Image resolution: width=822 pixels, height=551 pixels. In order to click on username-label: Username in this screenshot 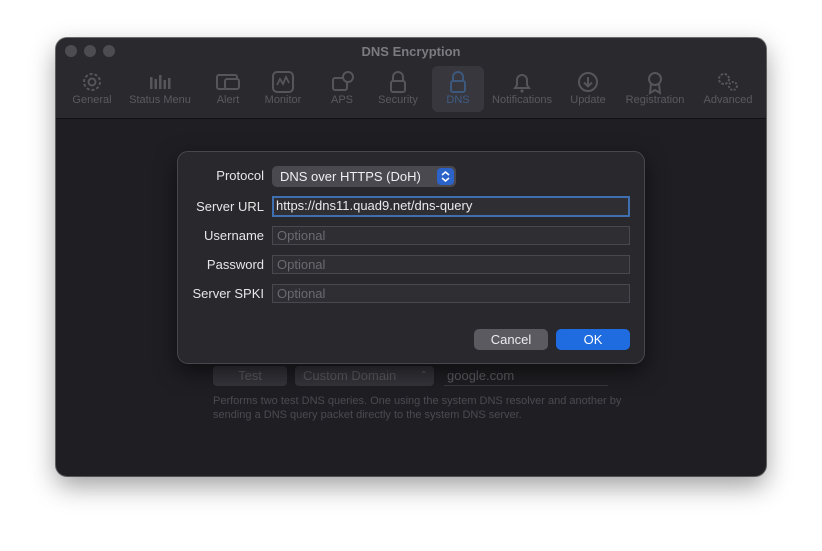, I will do `click(234, 235)`.